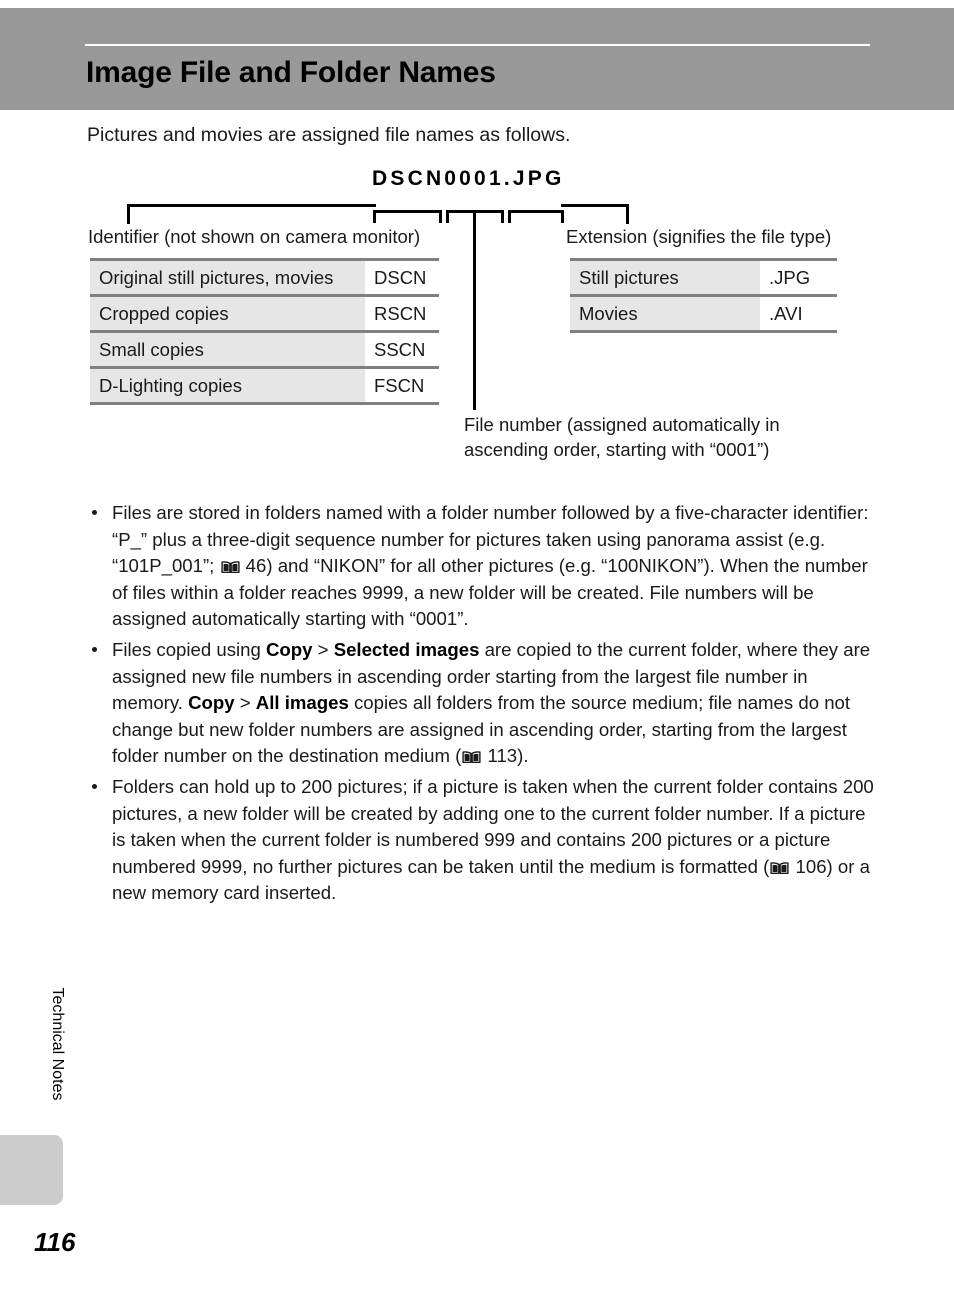 Image resolution: width=954 pixels, height=1314 pixels. I want to click on section-thumb-tab, so click(31, 1170).